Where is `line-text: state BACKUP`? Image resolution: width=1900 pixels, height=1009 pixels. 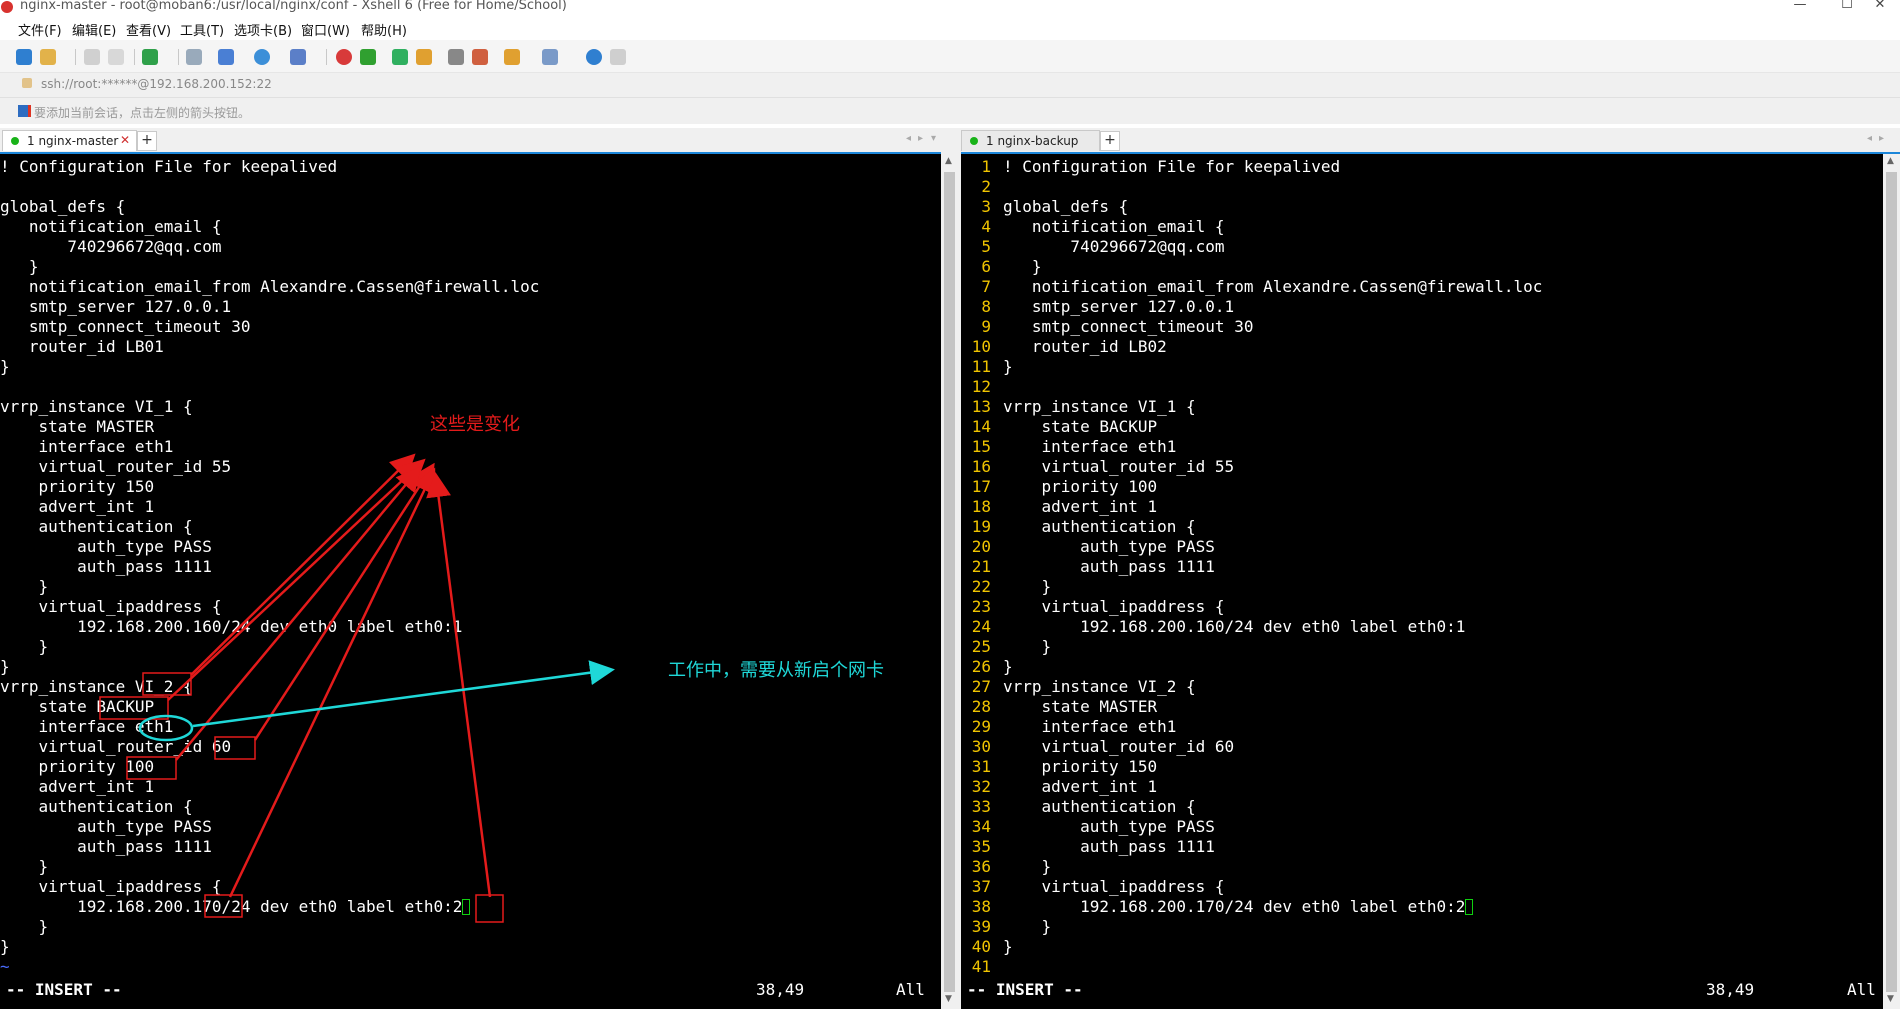
line-text: state BACKUP is located at coordinates (1080, 426).